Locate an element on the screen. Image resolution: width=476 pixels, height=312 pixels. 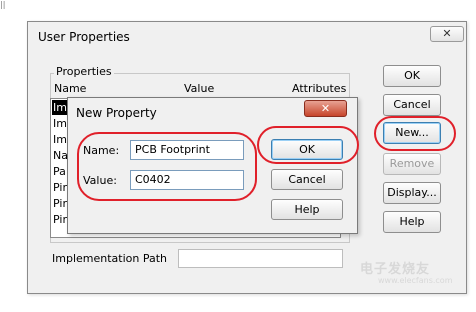
column-header-attributes: Attributes is located at coordinates (319, 88).